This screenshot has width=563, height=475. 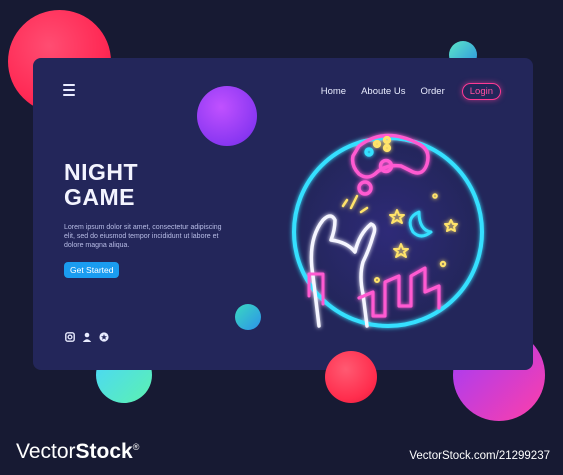 I want to click on get-started-button: Get Started, so click(x=92, y=270).